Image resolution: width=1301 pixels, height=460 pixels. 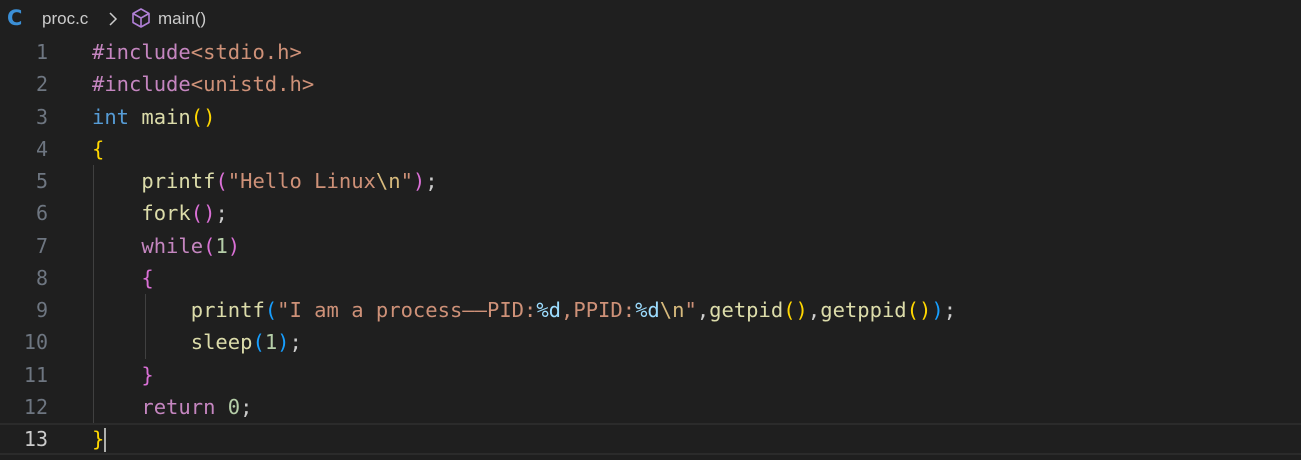 I want to click on breadcrumb-symbol: main(), so click(x=182, y=19).